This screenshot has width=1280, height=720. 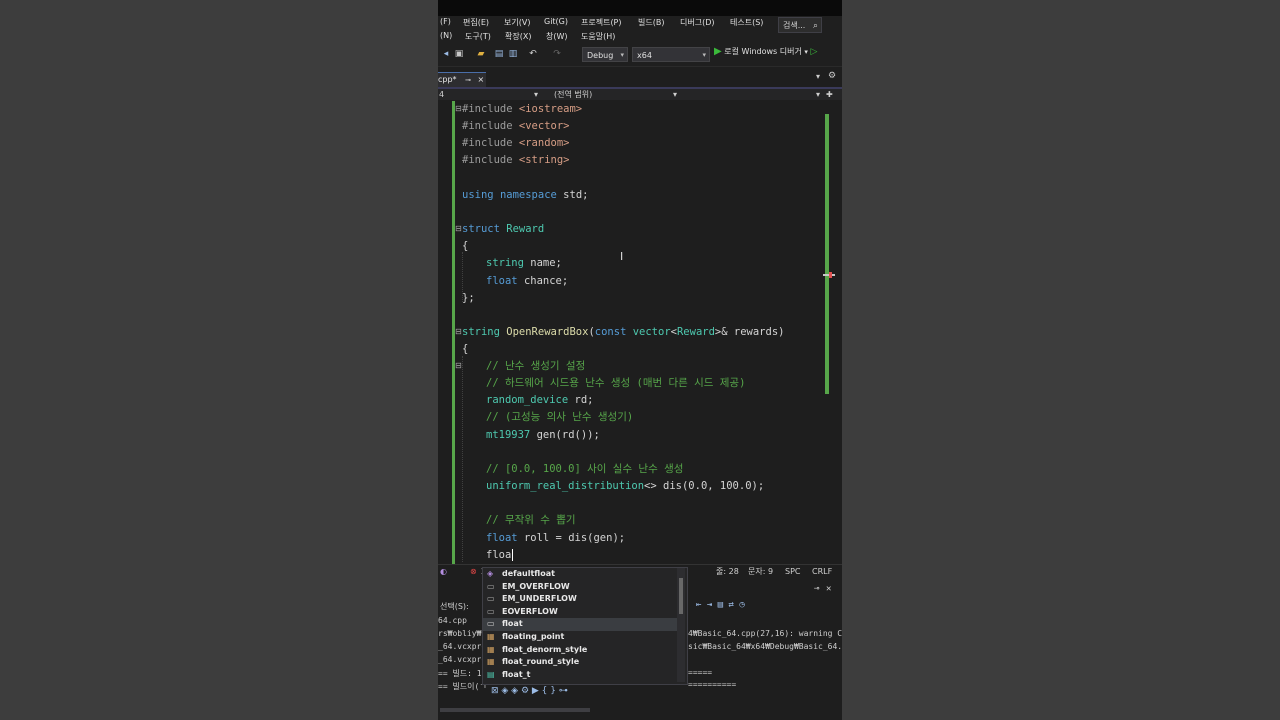 I want to click on completion-label: EM_OVERFLOW, so click(x=536, y=586).